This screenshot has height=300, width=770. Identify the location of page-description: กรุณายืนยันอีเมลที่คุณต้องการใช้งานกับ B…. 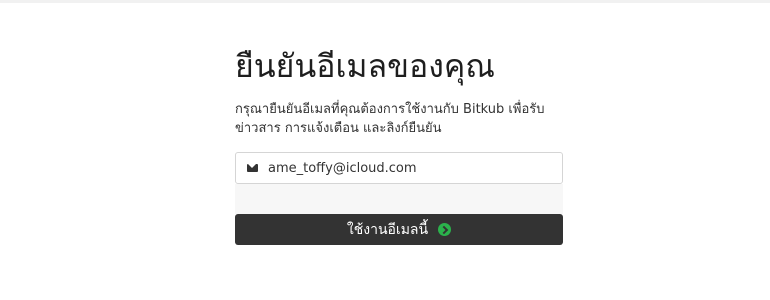
(390, 119).